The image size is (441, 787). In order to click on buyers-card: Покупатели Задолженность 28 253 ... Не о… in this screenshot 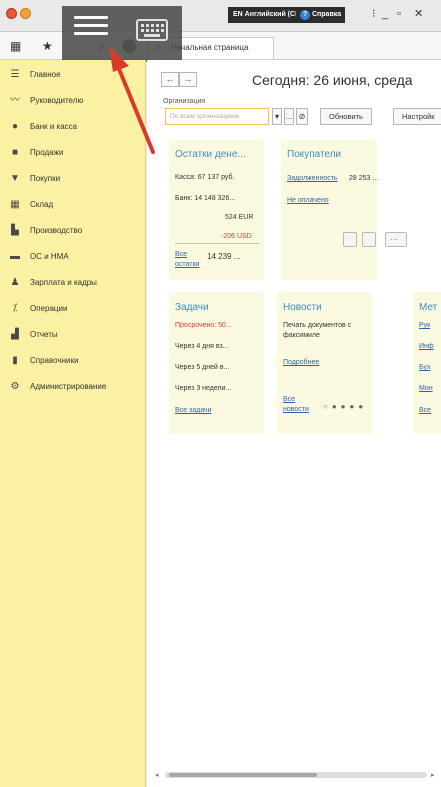, I will do `click(330, 210)`.